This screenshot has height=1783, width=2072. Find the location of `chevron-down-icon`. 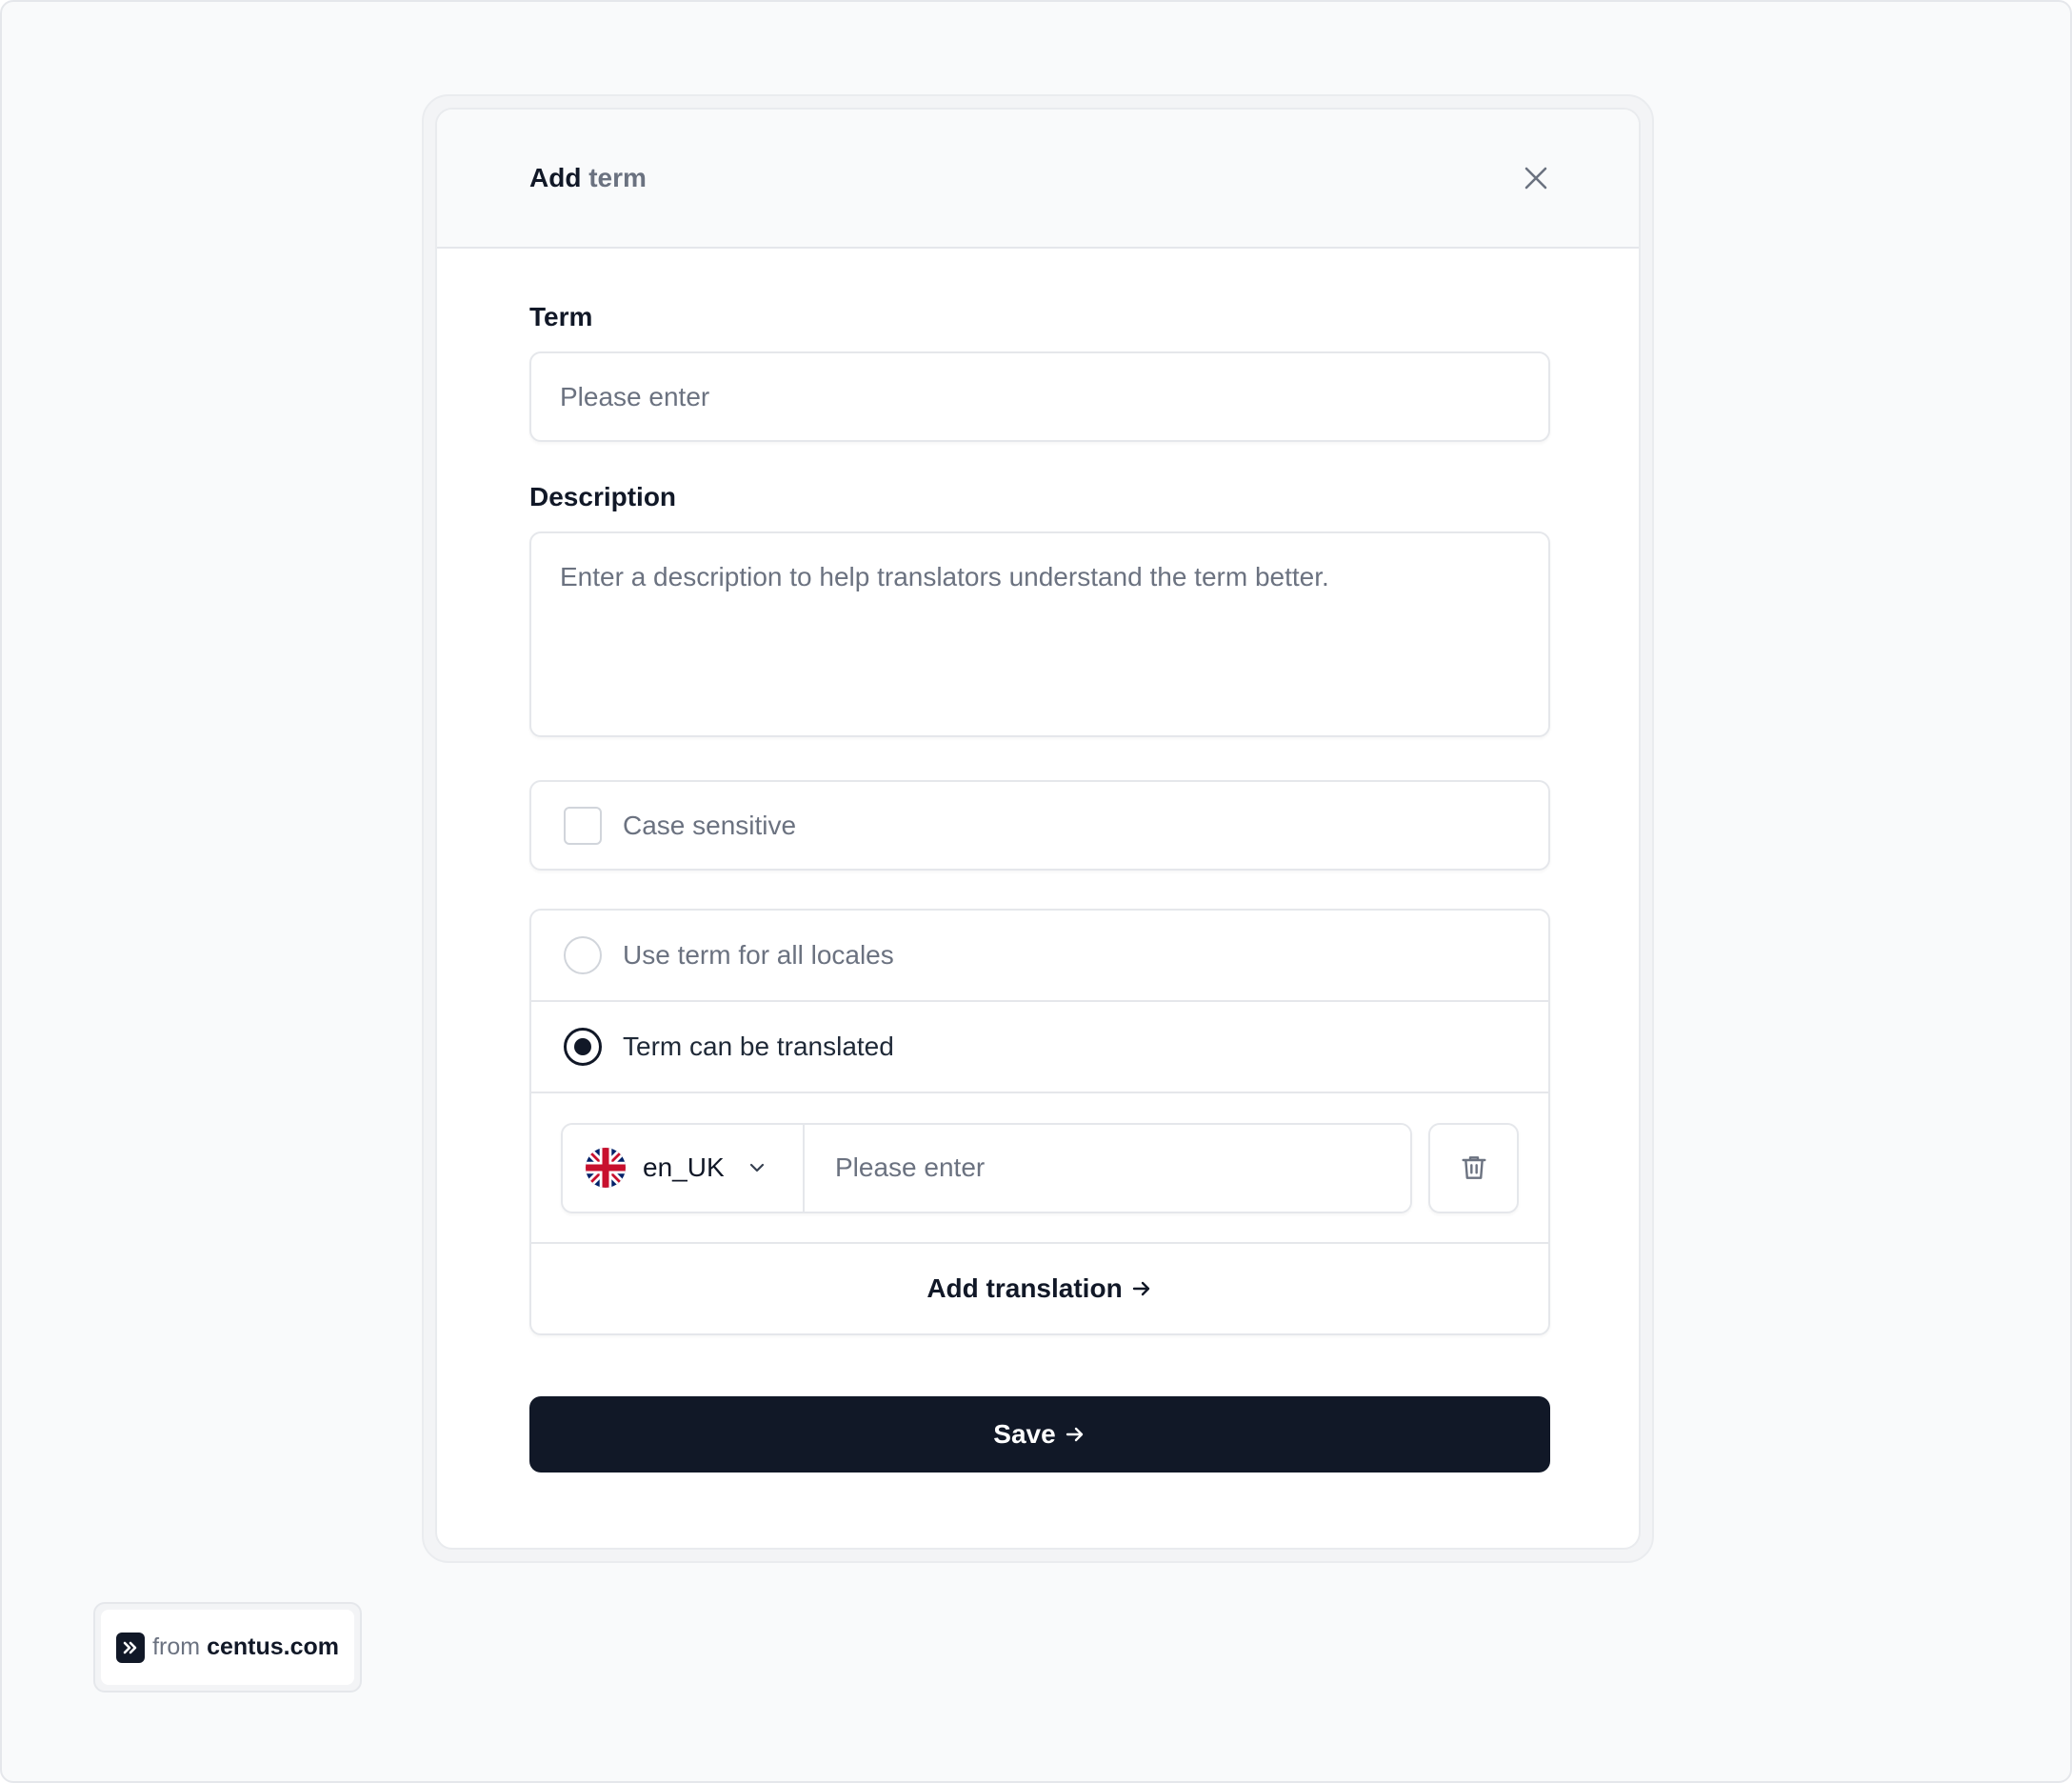

chevron-down-icon is located at coordinates (757, 1167).